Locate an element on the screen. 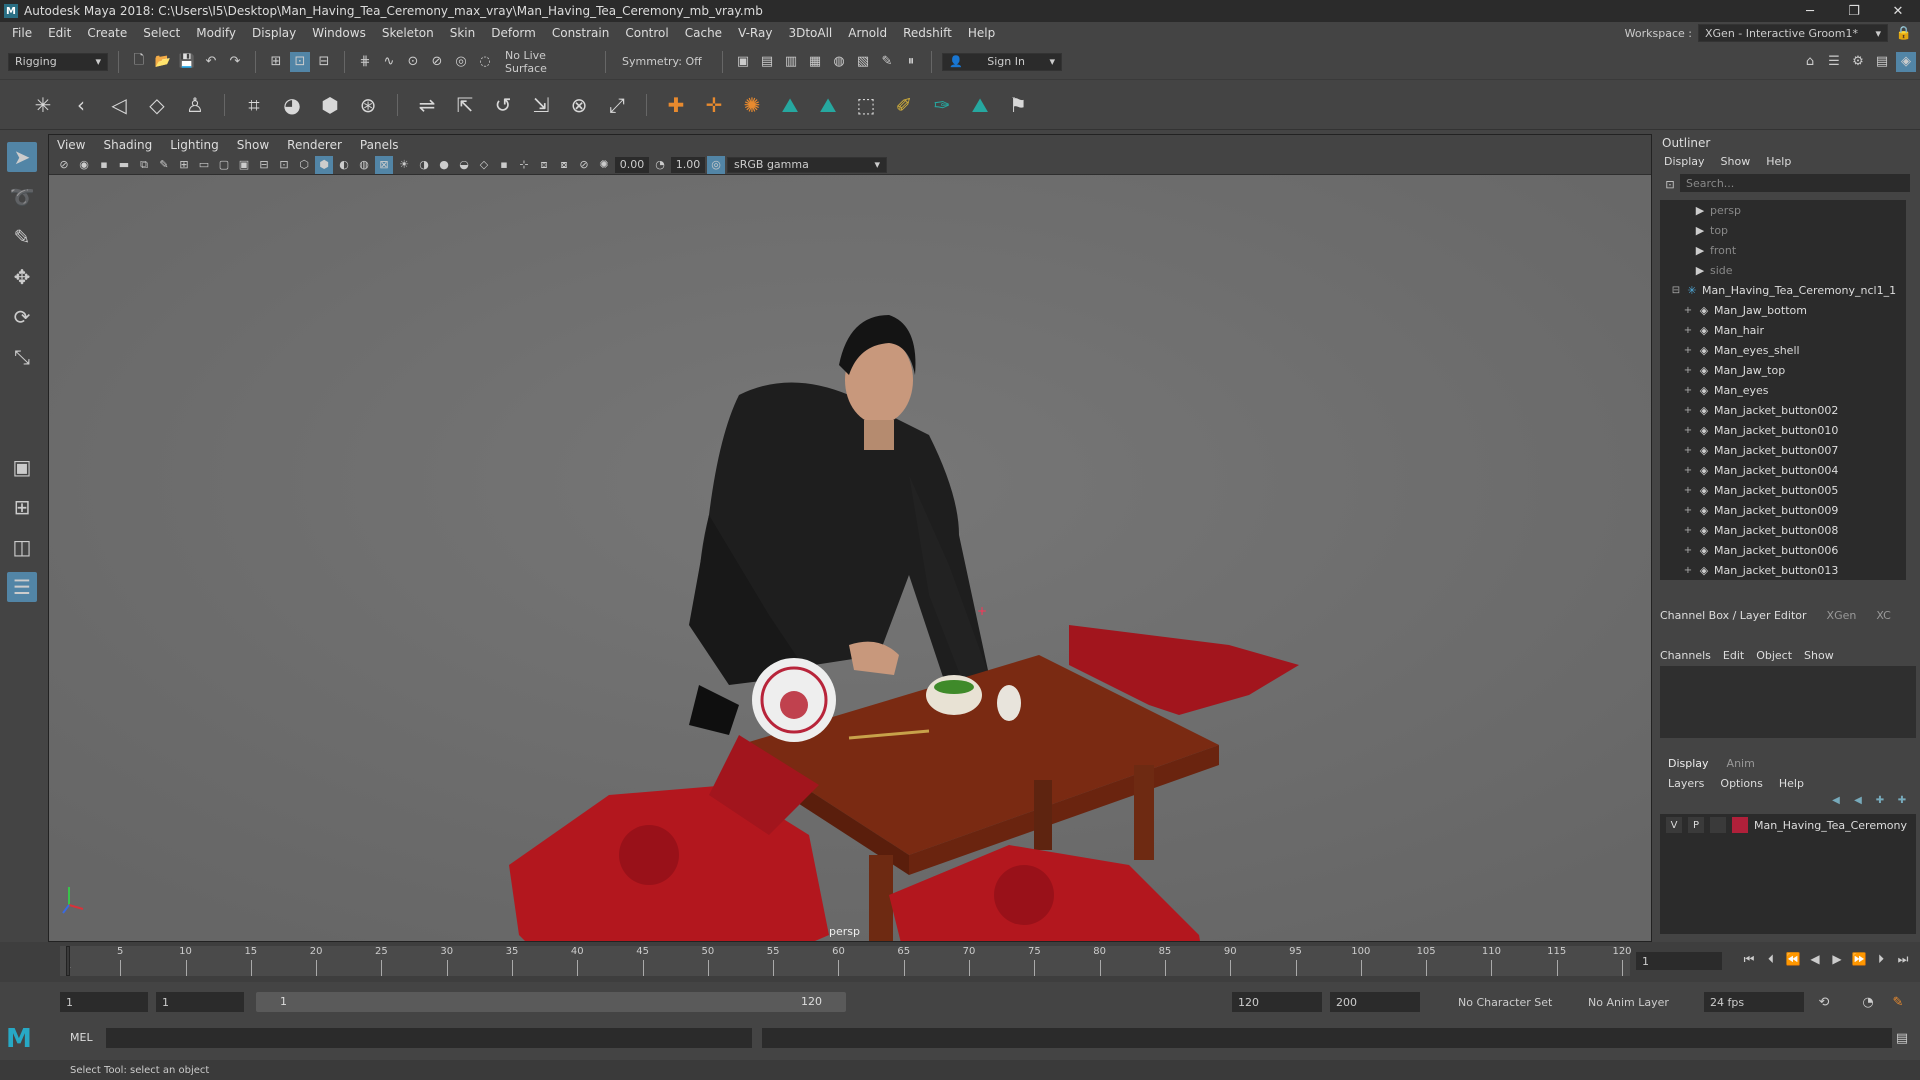 The width and height of the screenshot is (1920, 1080). outliner-item: + ◈ Man_jacket_button008 is located at coordinates (1783, 530).